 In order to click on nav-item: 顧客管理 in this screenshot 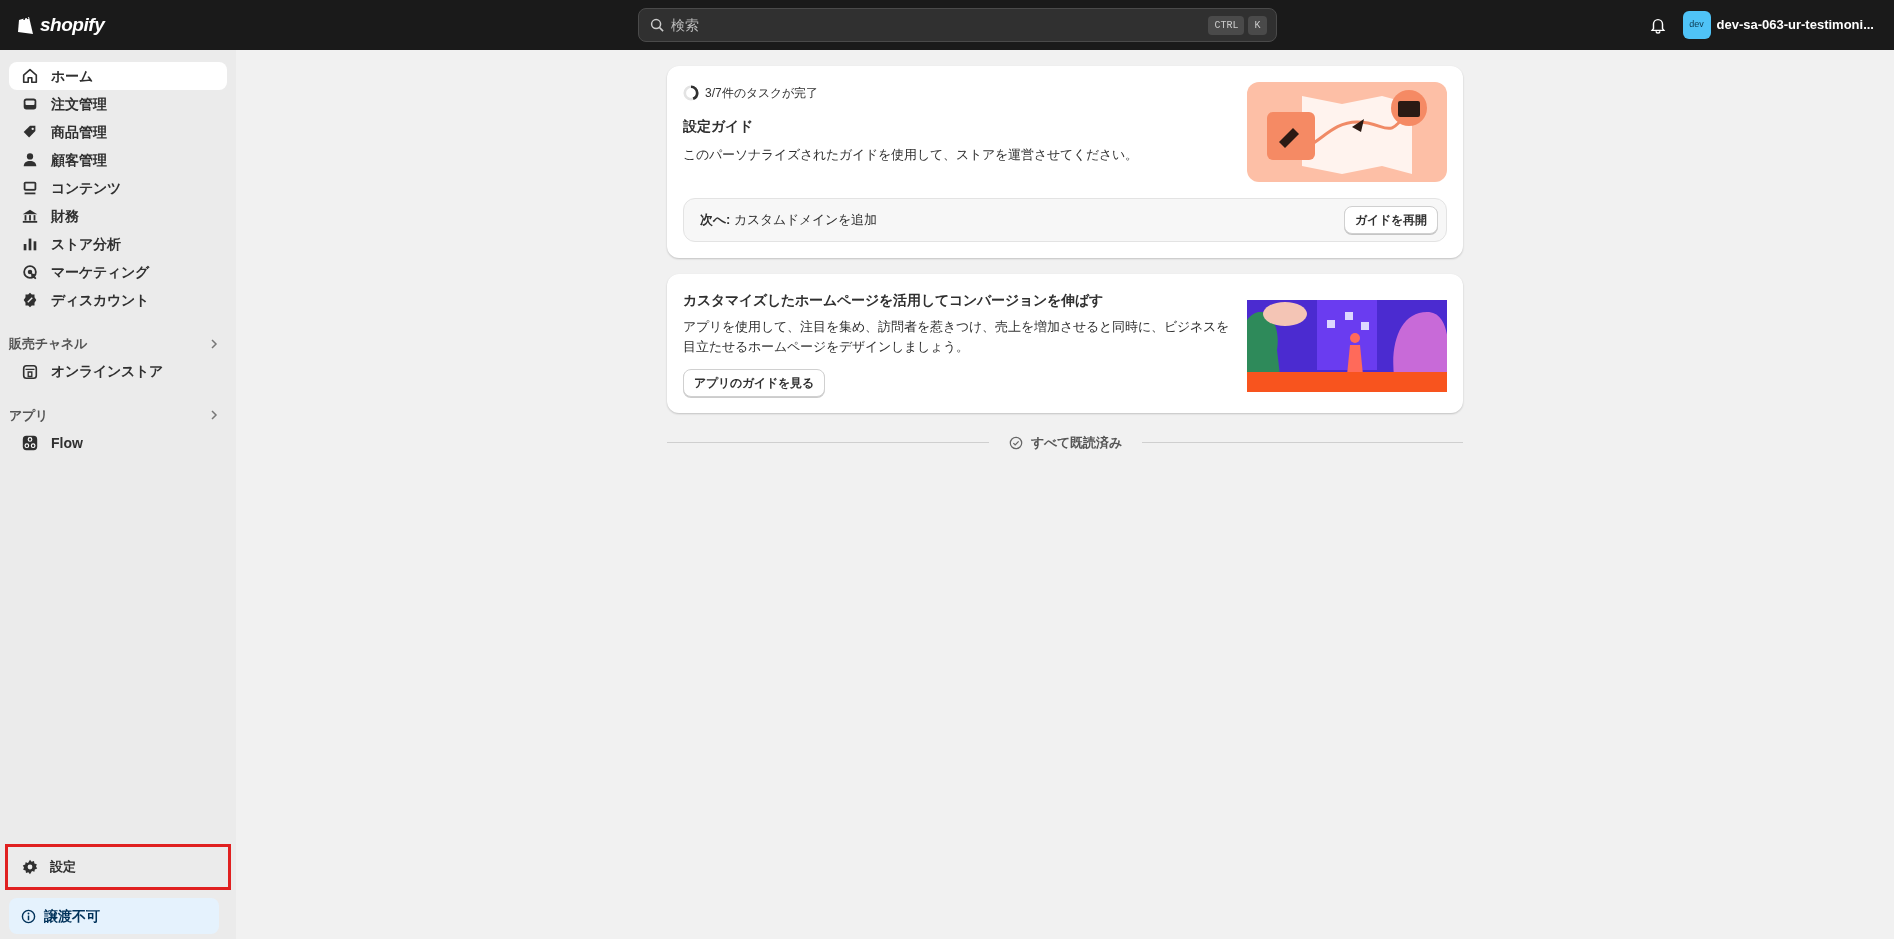, I will do `click(118, 160)`.